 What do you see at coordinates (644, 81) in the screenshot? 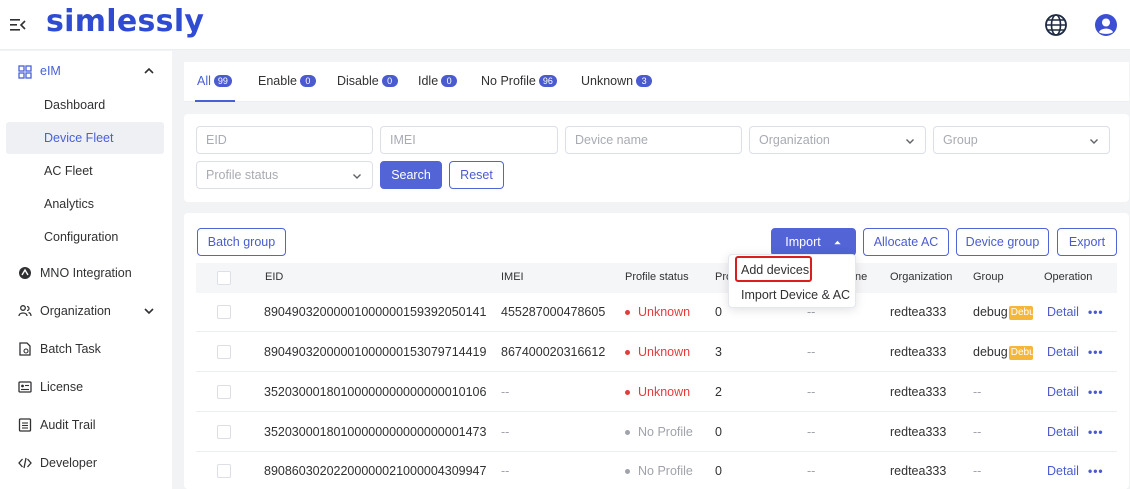
I see `count-badge: 3` at bounding box center [644, 81].